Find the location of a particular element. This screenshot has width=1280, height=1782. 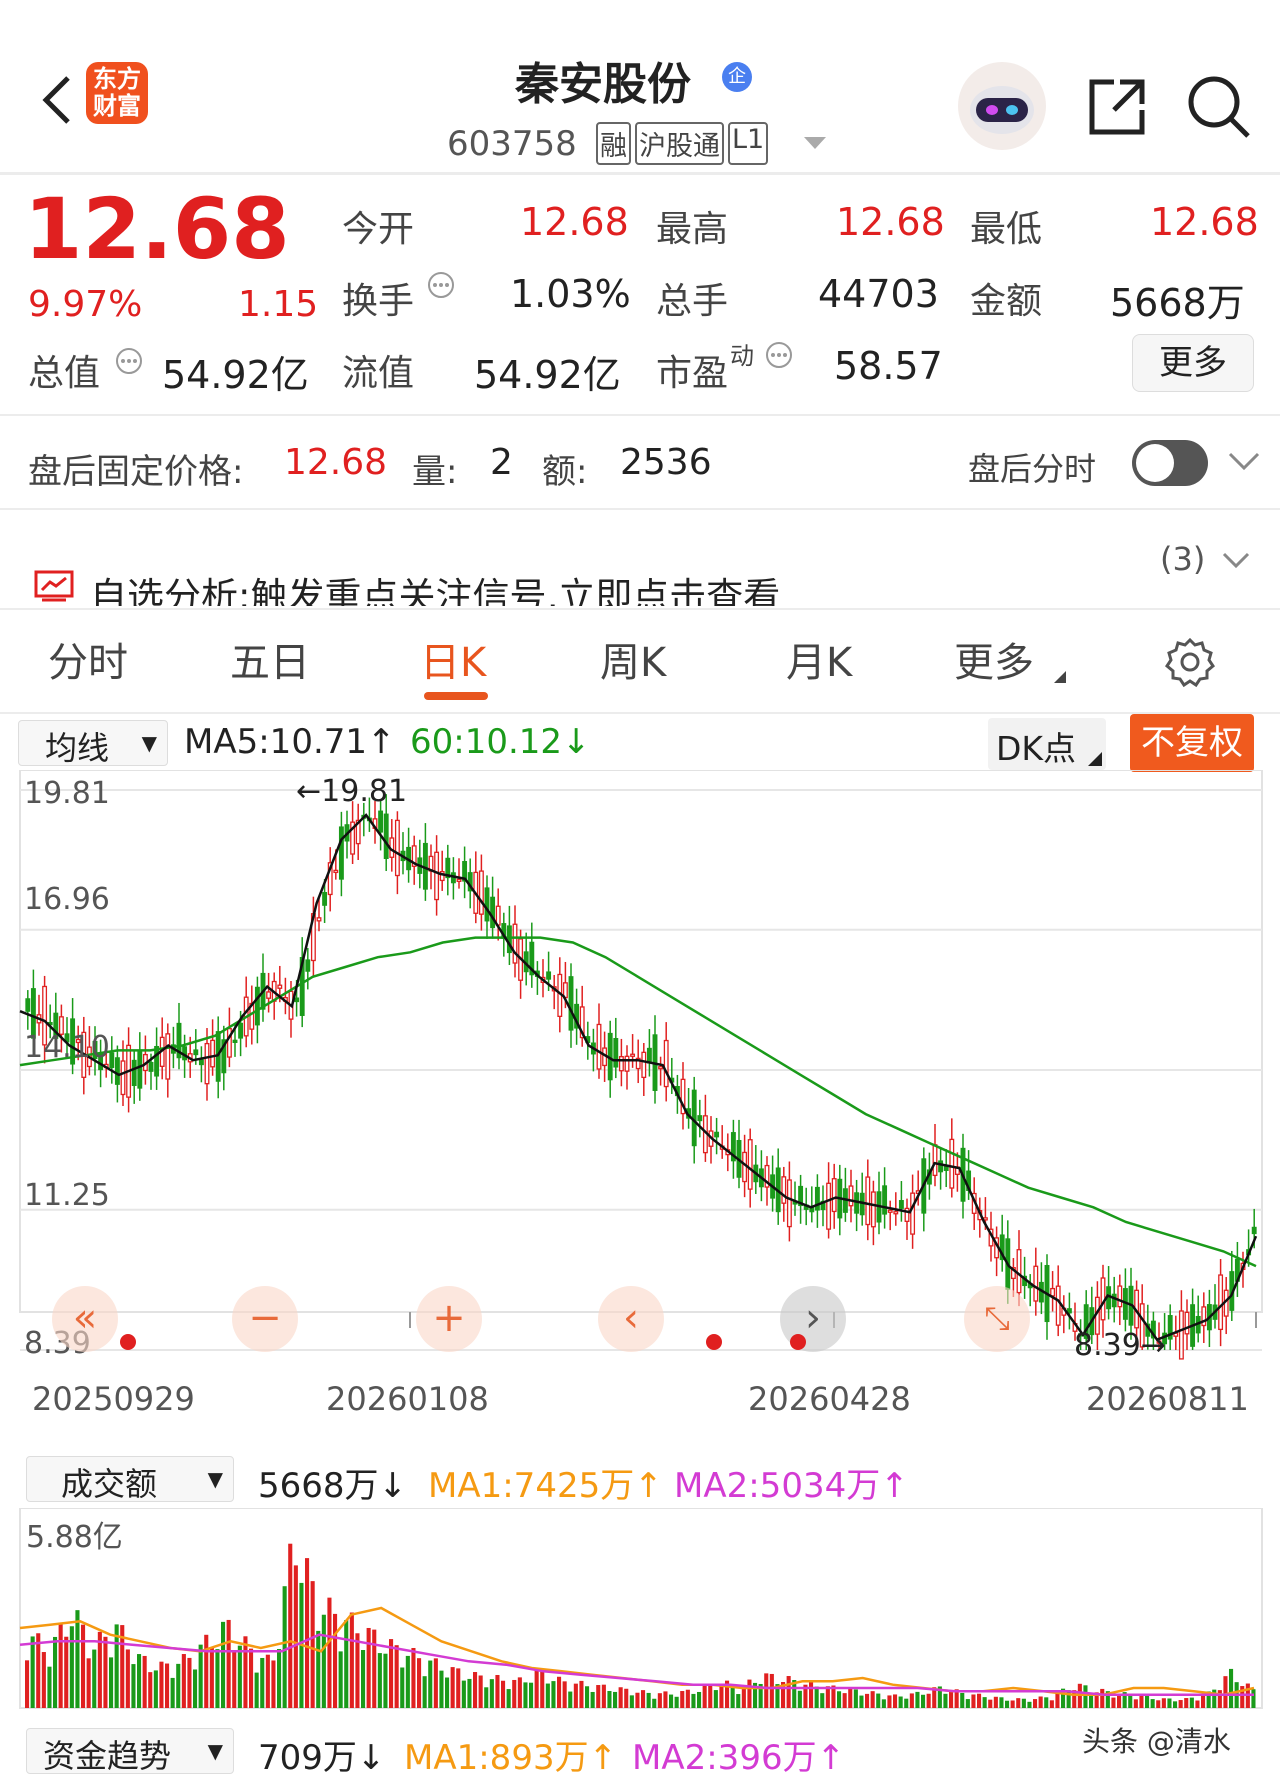

app-logo: 东方财富 is located at coordinates (117, 93).